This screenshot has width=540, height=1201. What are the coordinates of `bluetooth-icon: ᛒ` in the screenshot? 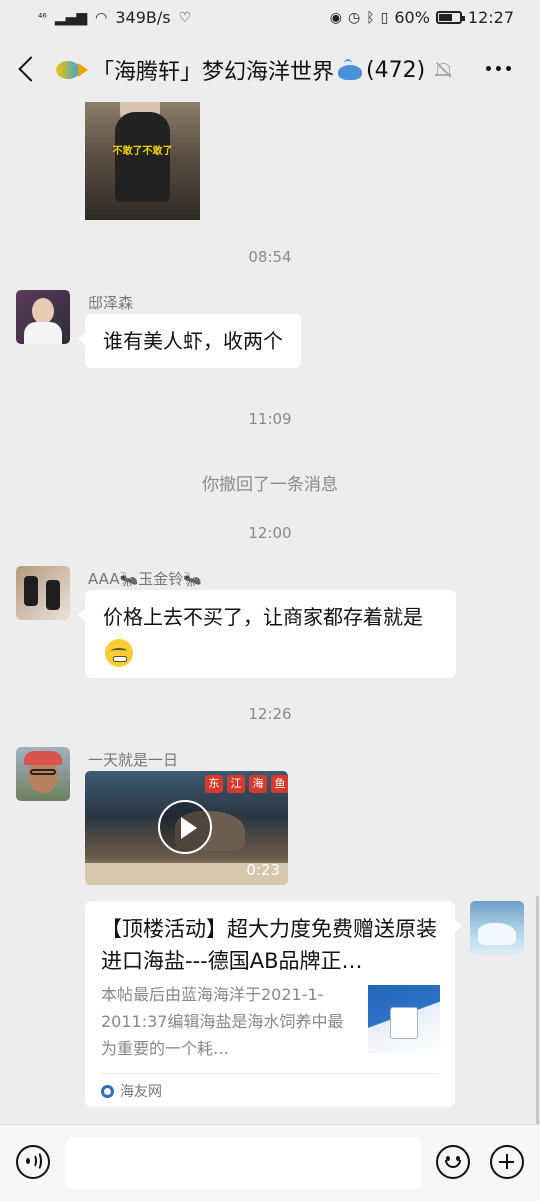 It's located at (370, 17).